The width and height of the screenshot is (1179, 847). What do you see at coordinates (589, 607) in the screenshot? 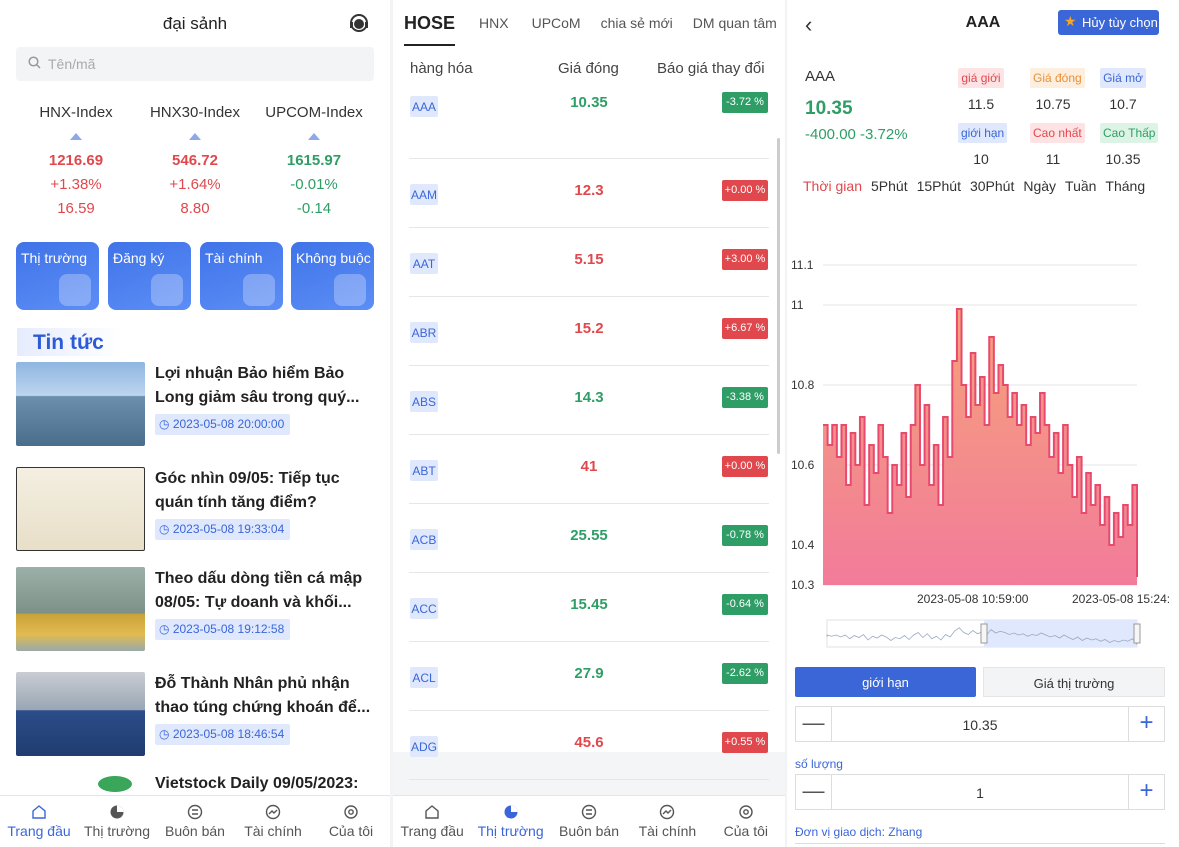
I see `stock-row: ACC 15.45 -0.64 %` at bounding box center [589, 607].